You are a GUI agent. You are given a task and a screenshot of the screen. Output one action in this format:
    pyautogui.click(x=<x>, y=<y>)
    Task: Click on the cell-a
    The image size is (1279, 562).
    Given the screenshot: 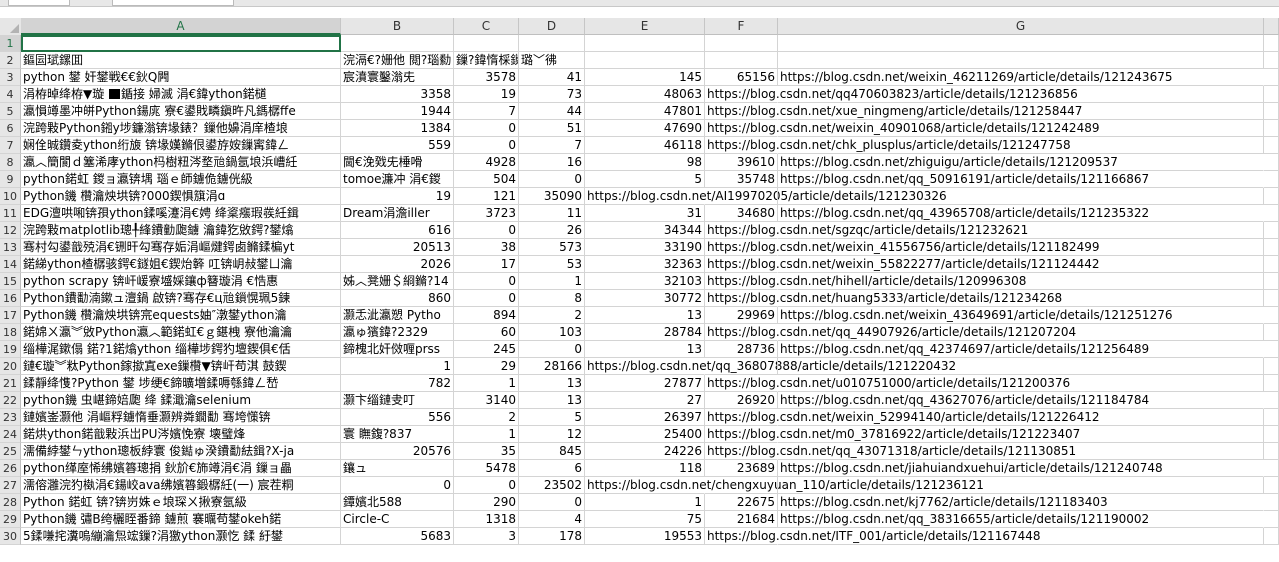 What is the action you would take?
    pyautogui.click(x=181, y=43)
    